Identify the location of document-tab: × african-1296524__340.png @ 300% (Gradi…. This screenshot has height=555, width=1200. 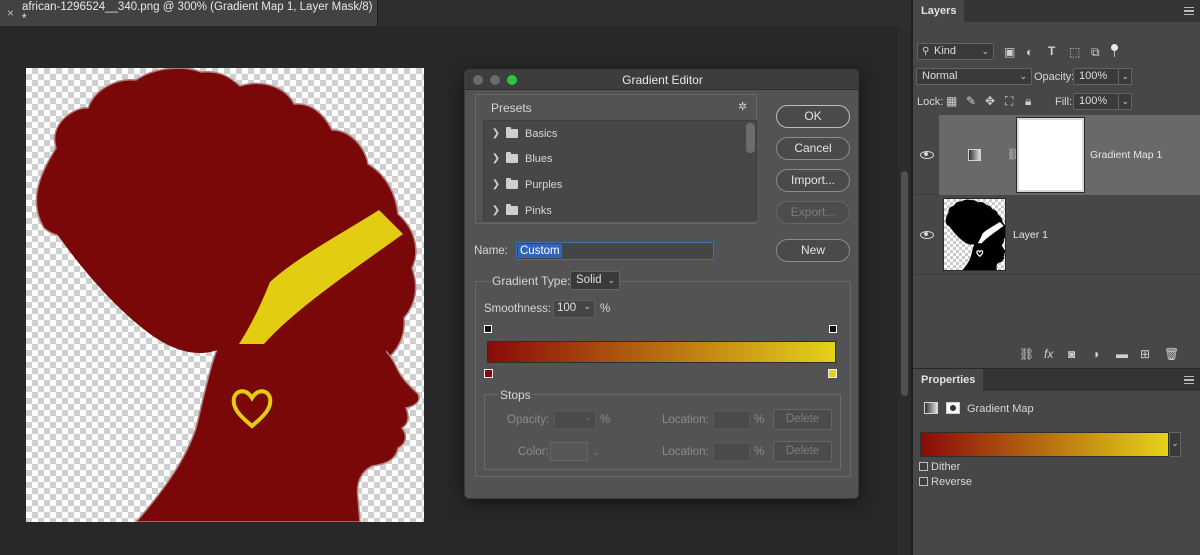
(189, 13).